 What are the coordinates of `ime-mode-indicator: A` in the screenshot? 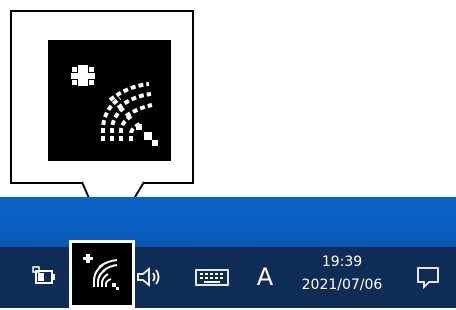 It's located at (265, 277).